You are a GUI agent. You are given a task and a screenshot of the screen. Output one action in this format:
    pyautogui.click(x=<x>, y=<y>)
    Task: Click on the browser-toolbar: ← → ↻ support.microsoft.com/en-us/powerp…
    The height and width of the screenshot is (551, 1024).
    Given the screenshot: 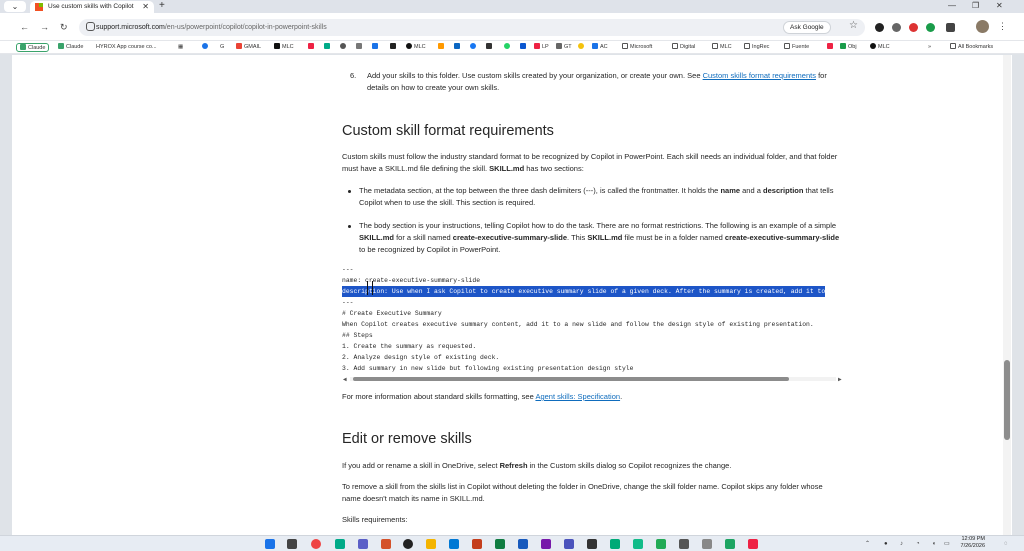 What is the action you would take?
    pyautogui.click(x=512, y=27)
    